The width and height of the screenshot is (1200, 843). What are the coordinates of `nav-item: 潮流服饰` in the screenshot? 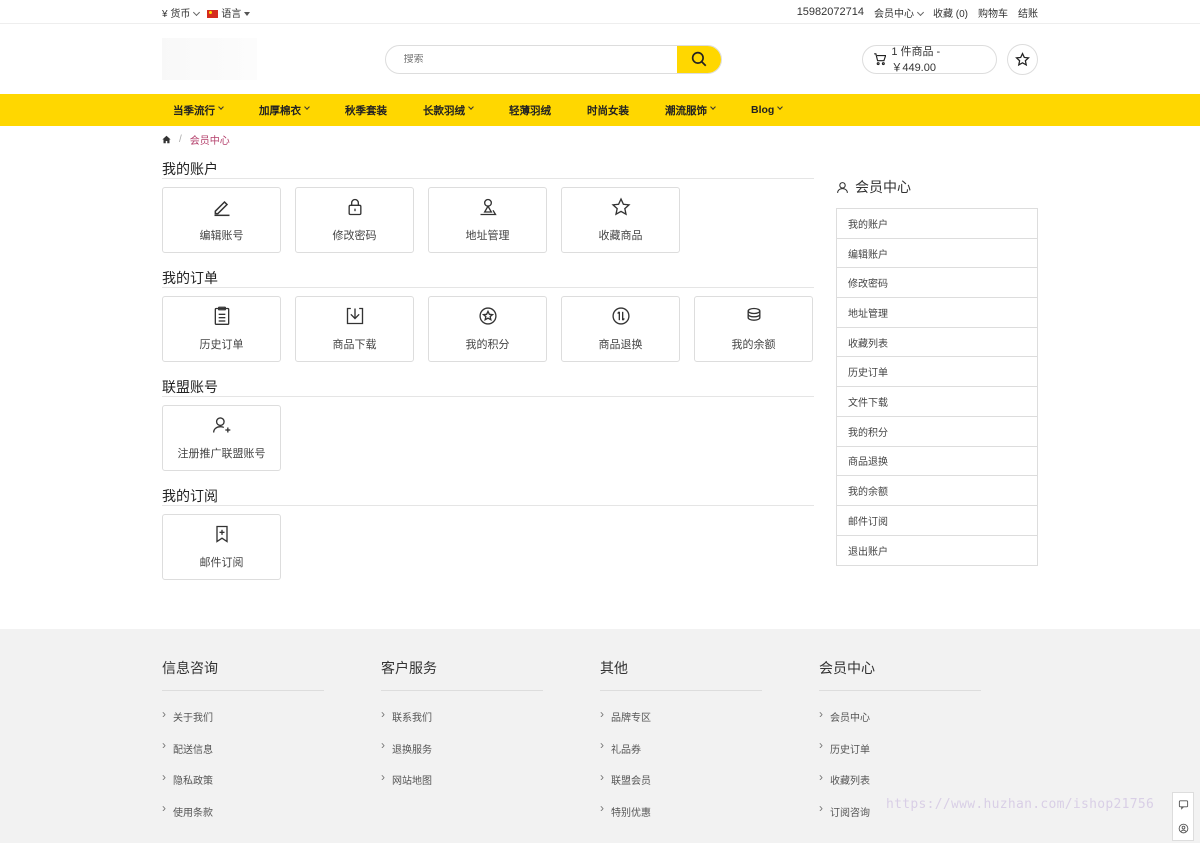 It's located at (690, 110).